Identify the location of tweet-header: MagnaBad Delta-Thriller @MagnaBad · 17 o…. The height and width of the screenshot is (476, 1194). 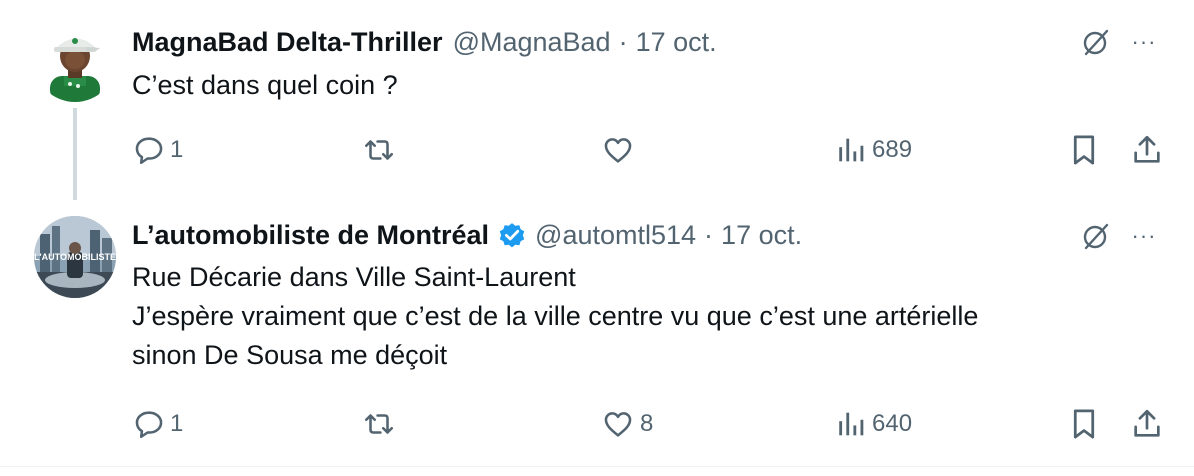
(424, 42).